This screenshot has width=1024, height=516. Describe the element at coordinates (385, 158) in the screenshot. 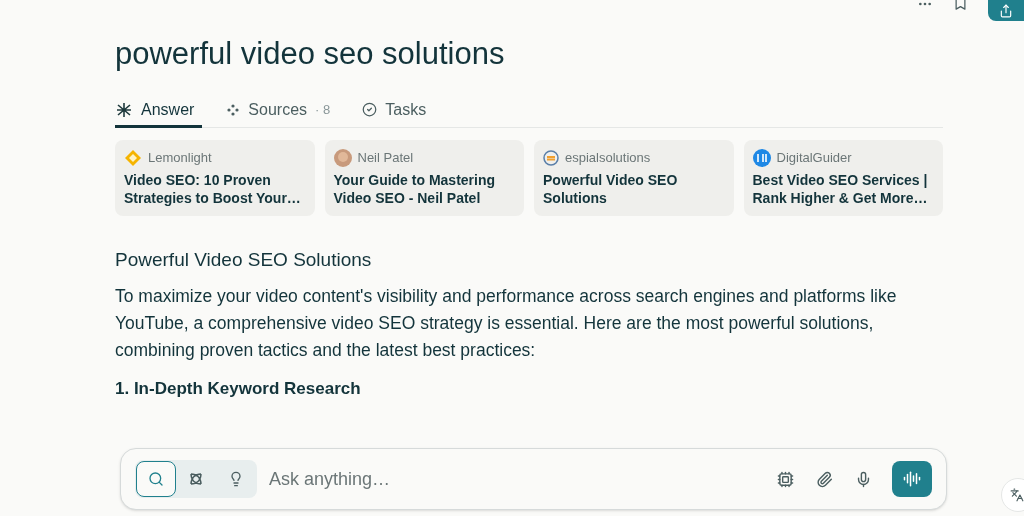

I see `source-site: Neil Patel` at that location.